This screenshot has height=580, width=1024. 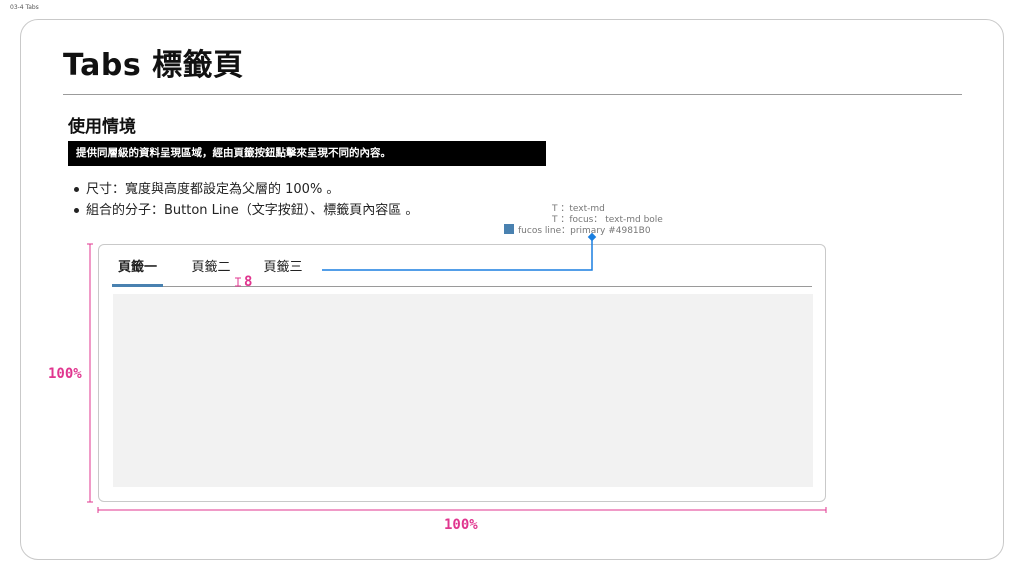 I want to click on height-label: 100%, so click(x=65, y=374).